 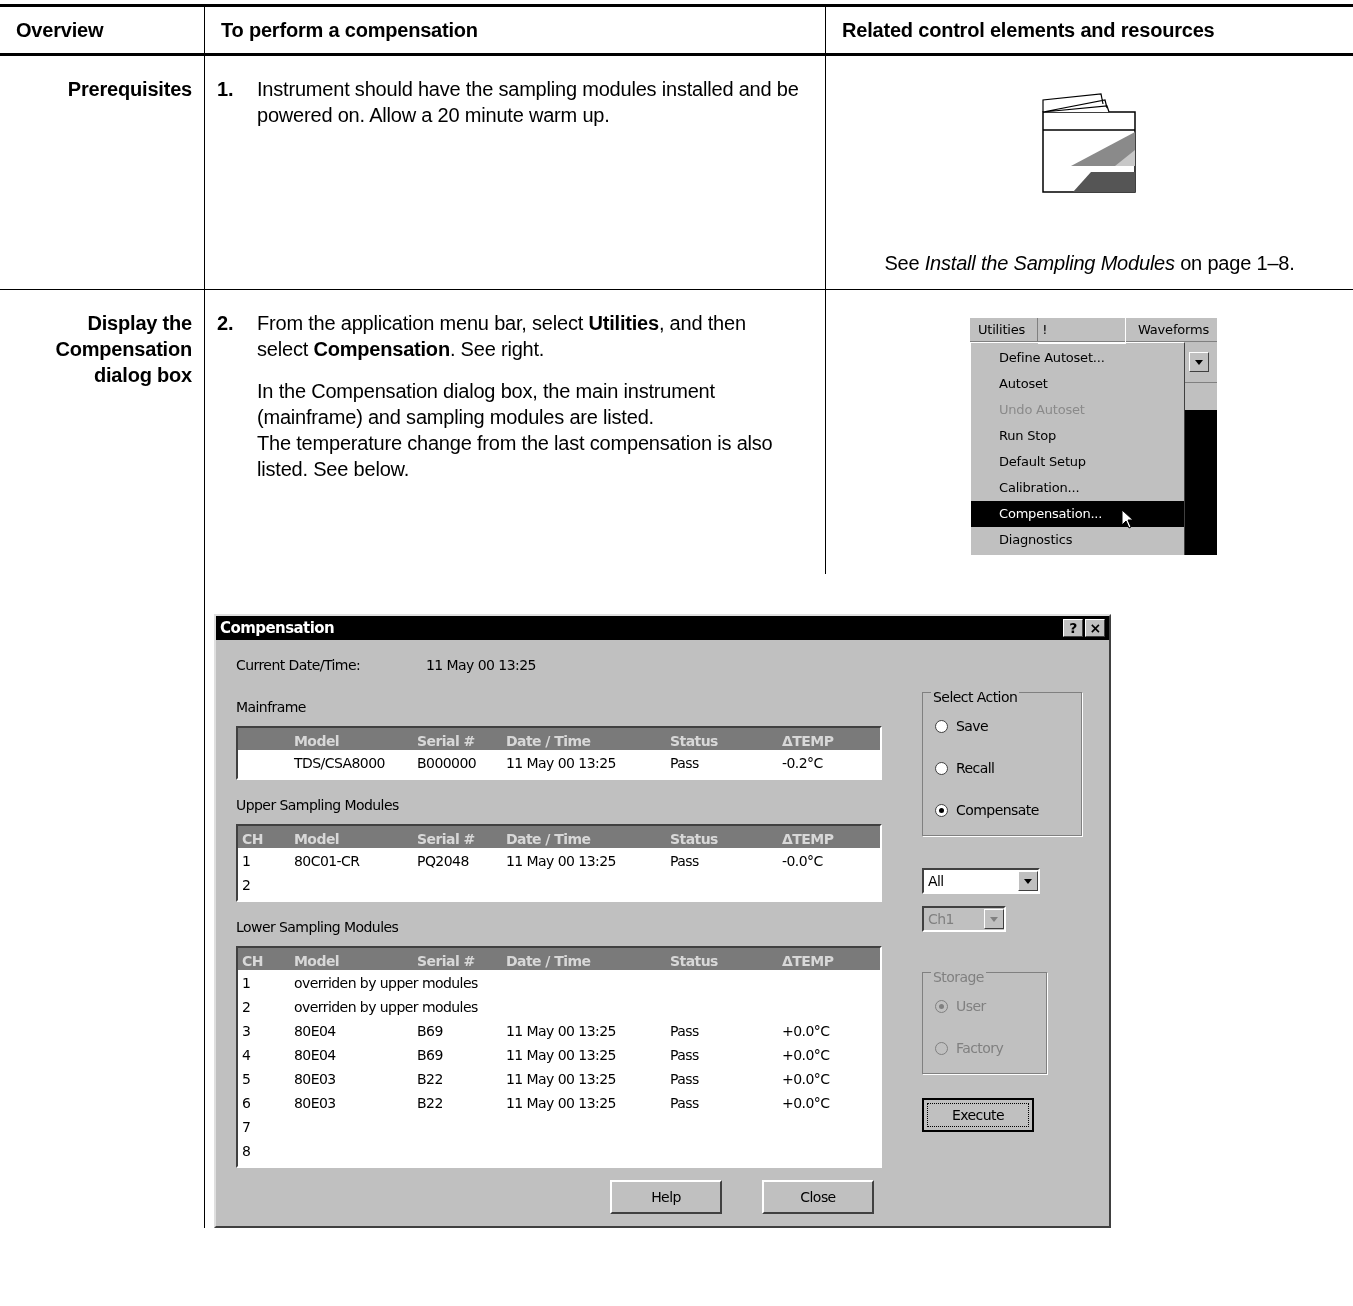 I want to click on step-number: 2., so click(x=225, y=323).